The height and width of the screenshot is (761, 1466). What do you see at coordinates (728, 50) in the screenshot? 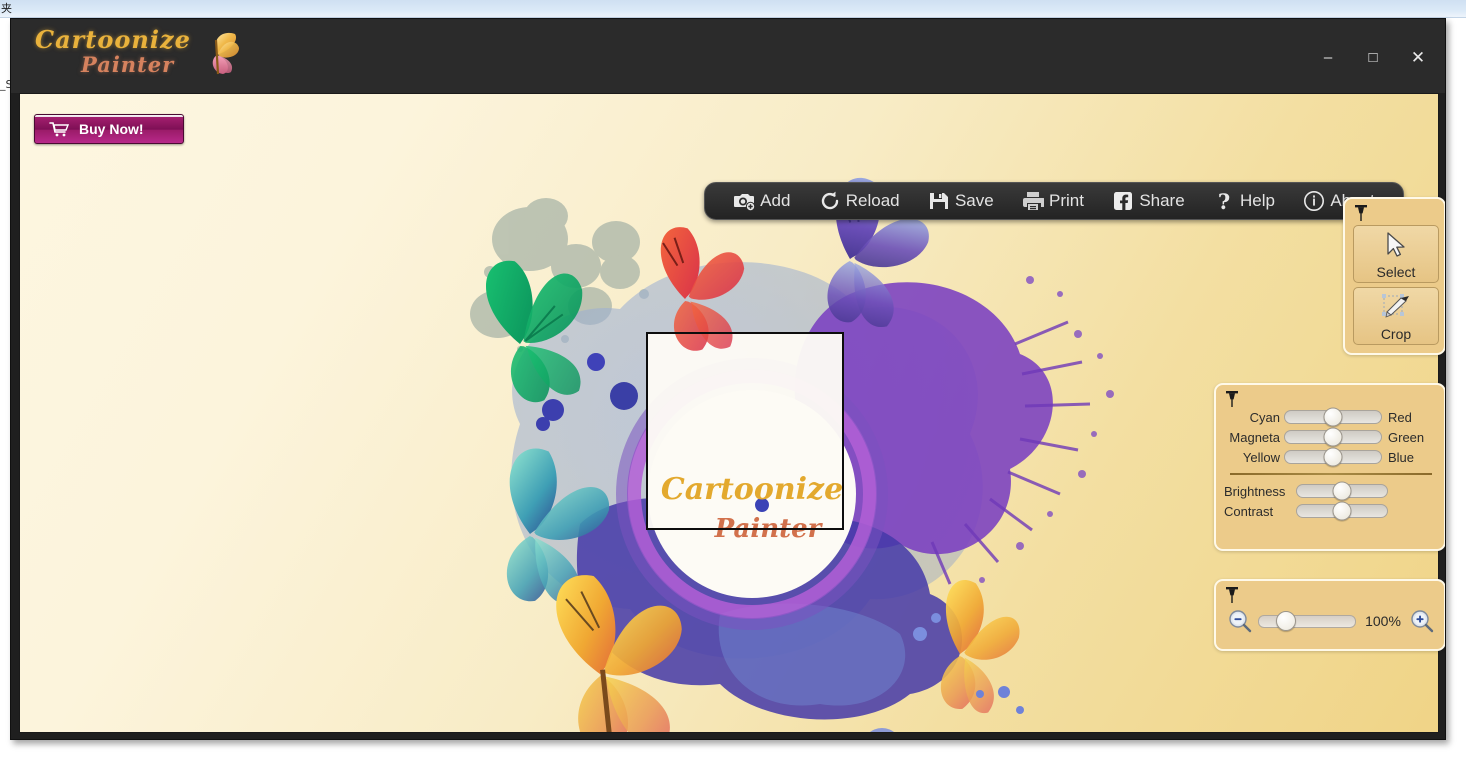
I see `title-bar: Cartoonize Painter – □ ✕` at bounding box center [728, 50].